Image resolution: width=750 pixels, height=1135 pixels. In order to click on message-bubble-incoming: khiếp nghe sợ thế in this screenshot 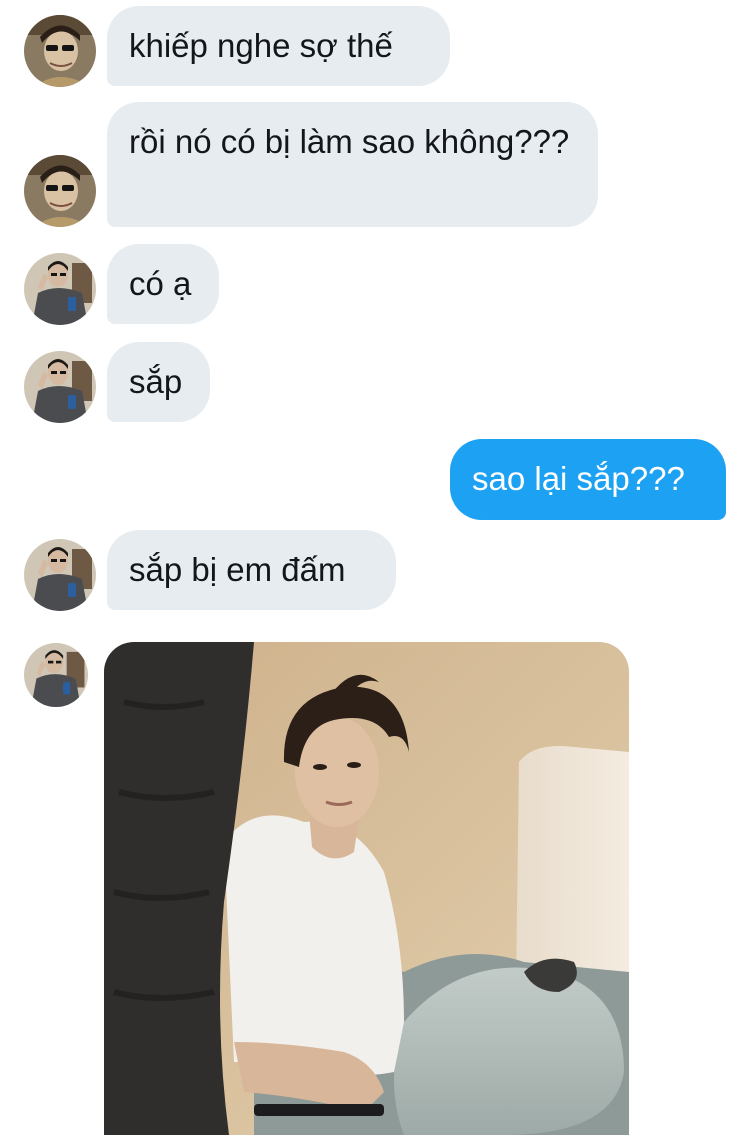, I will do `click(278, 46)`.